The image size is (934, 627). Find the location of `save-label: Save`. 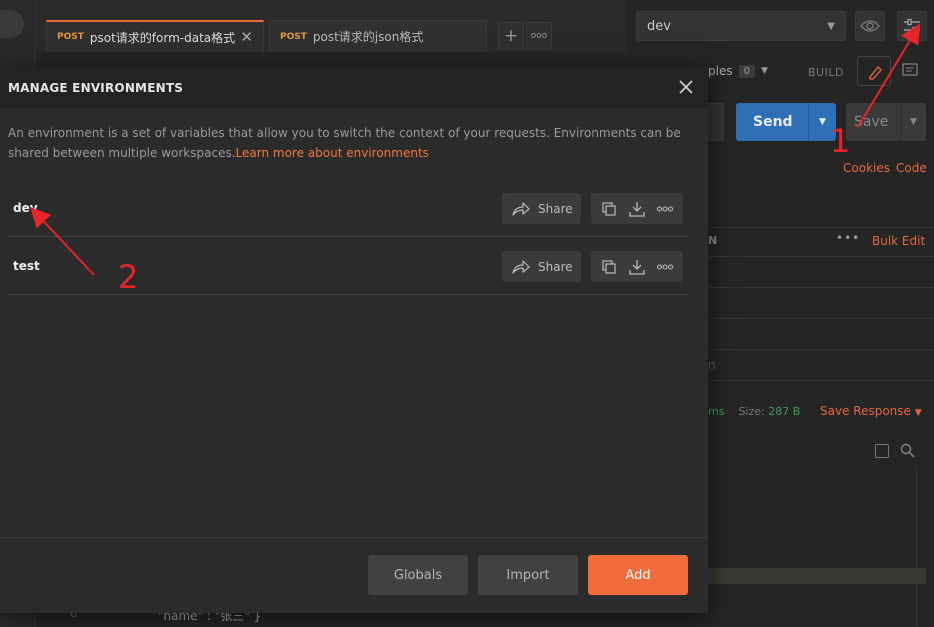

save-label: Save is located at coordinates (871, 122).